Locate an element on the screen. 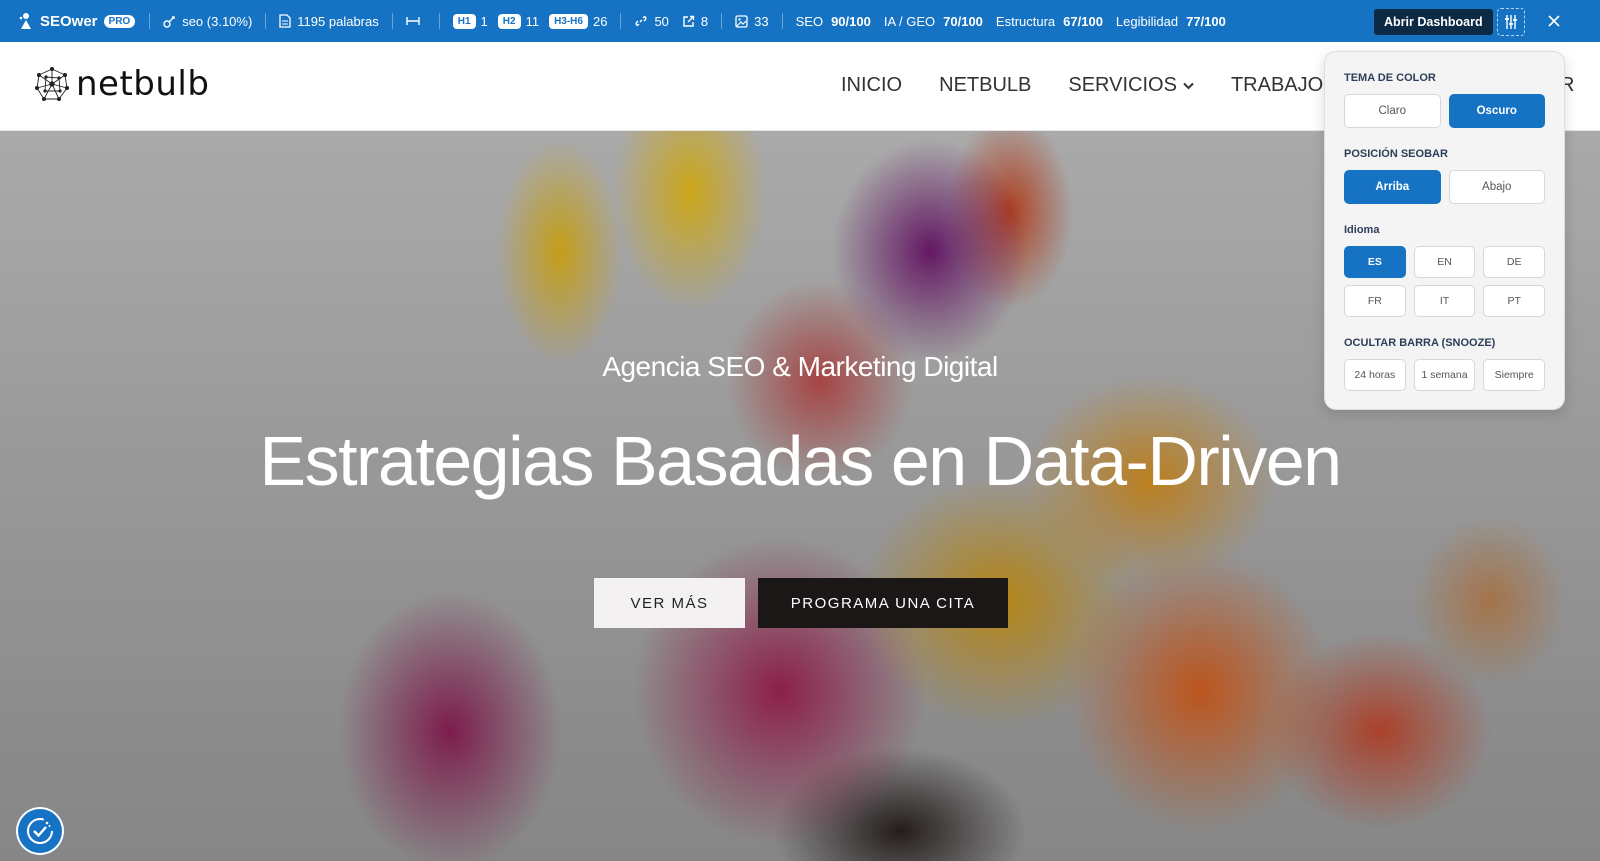 The height and width of the screenshot is (861, 1600). language-options-row-2: FR IT PT is located at coordinates (1445, 301).